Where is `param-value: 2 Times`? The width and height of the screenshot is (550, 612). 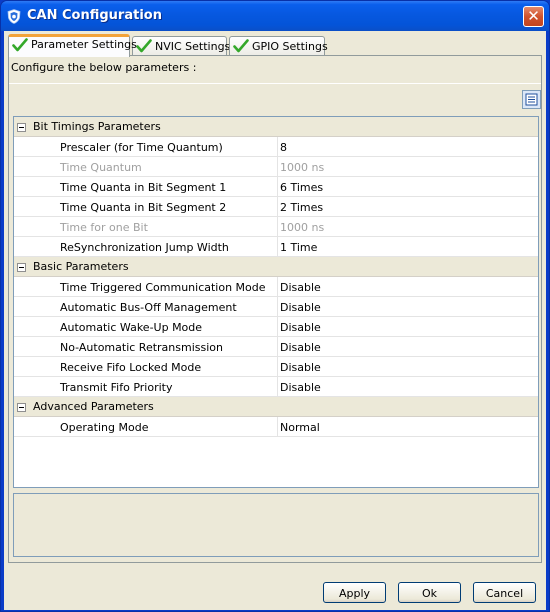
param-value: 2 Times is located at coordinates (301, 207).